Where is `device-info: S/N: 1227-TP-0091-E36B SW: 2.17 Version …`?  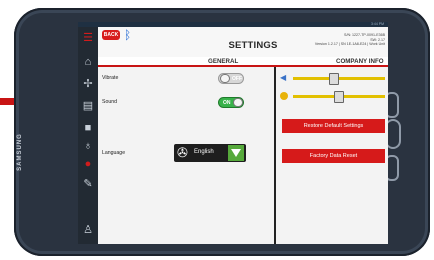
device-info: S/N: 1227-TP-0091-E36B SW: 2.17 Version … is located at coordinates (349, 40).